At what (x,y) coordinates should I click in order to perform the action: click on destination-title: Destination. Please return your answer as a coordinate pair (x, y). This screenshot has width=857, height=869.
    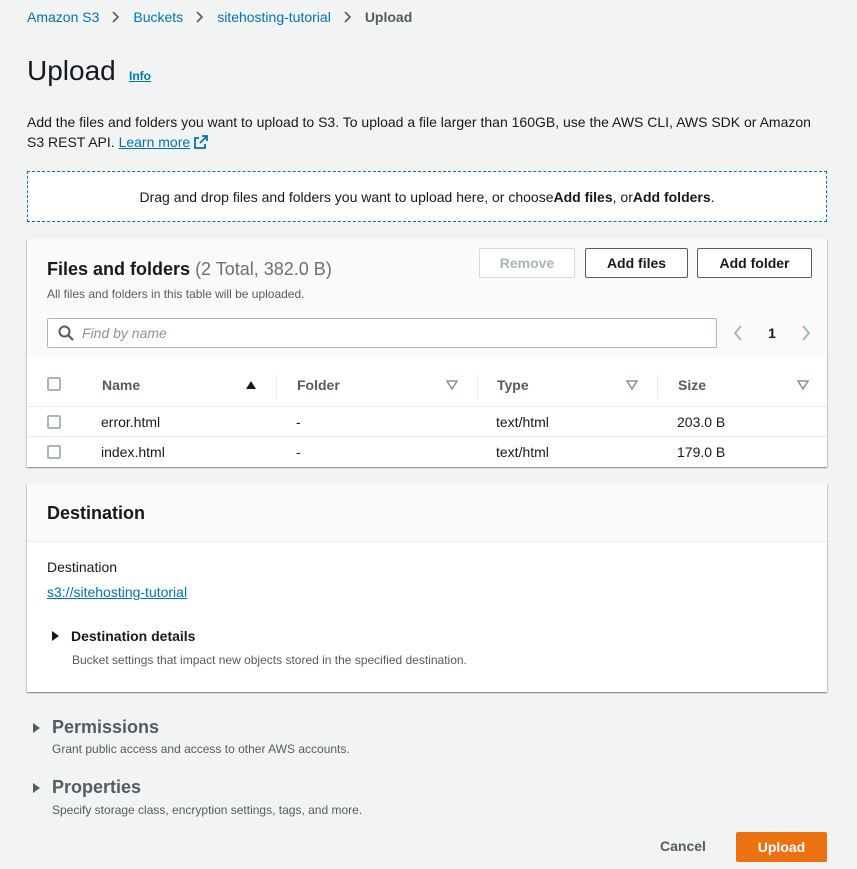
    Looking at the image, I should click on (96, 513).